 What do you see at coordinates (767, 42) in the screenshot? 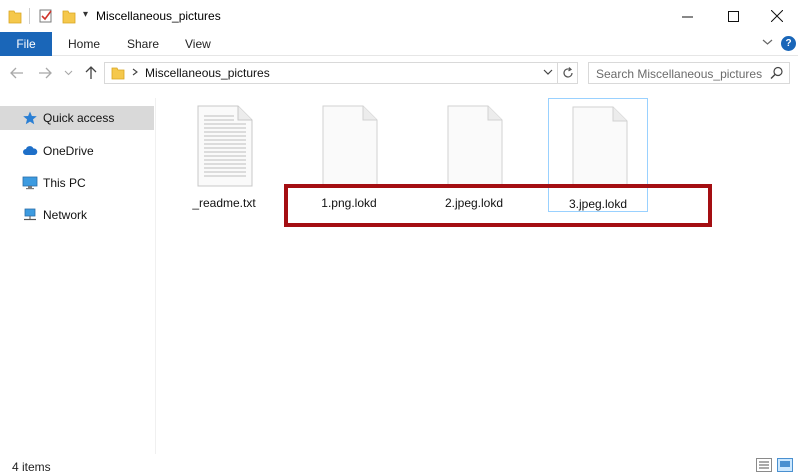
I see `expand-ribbon-chevron-icon` at bounding box center [767, 42].